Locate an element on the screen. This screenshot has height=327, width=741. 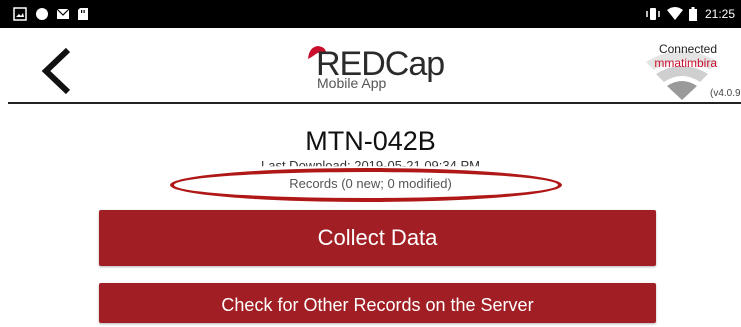
battery-icon is located at coordinates (693, 14).